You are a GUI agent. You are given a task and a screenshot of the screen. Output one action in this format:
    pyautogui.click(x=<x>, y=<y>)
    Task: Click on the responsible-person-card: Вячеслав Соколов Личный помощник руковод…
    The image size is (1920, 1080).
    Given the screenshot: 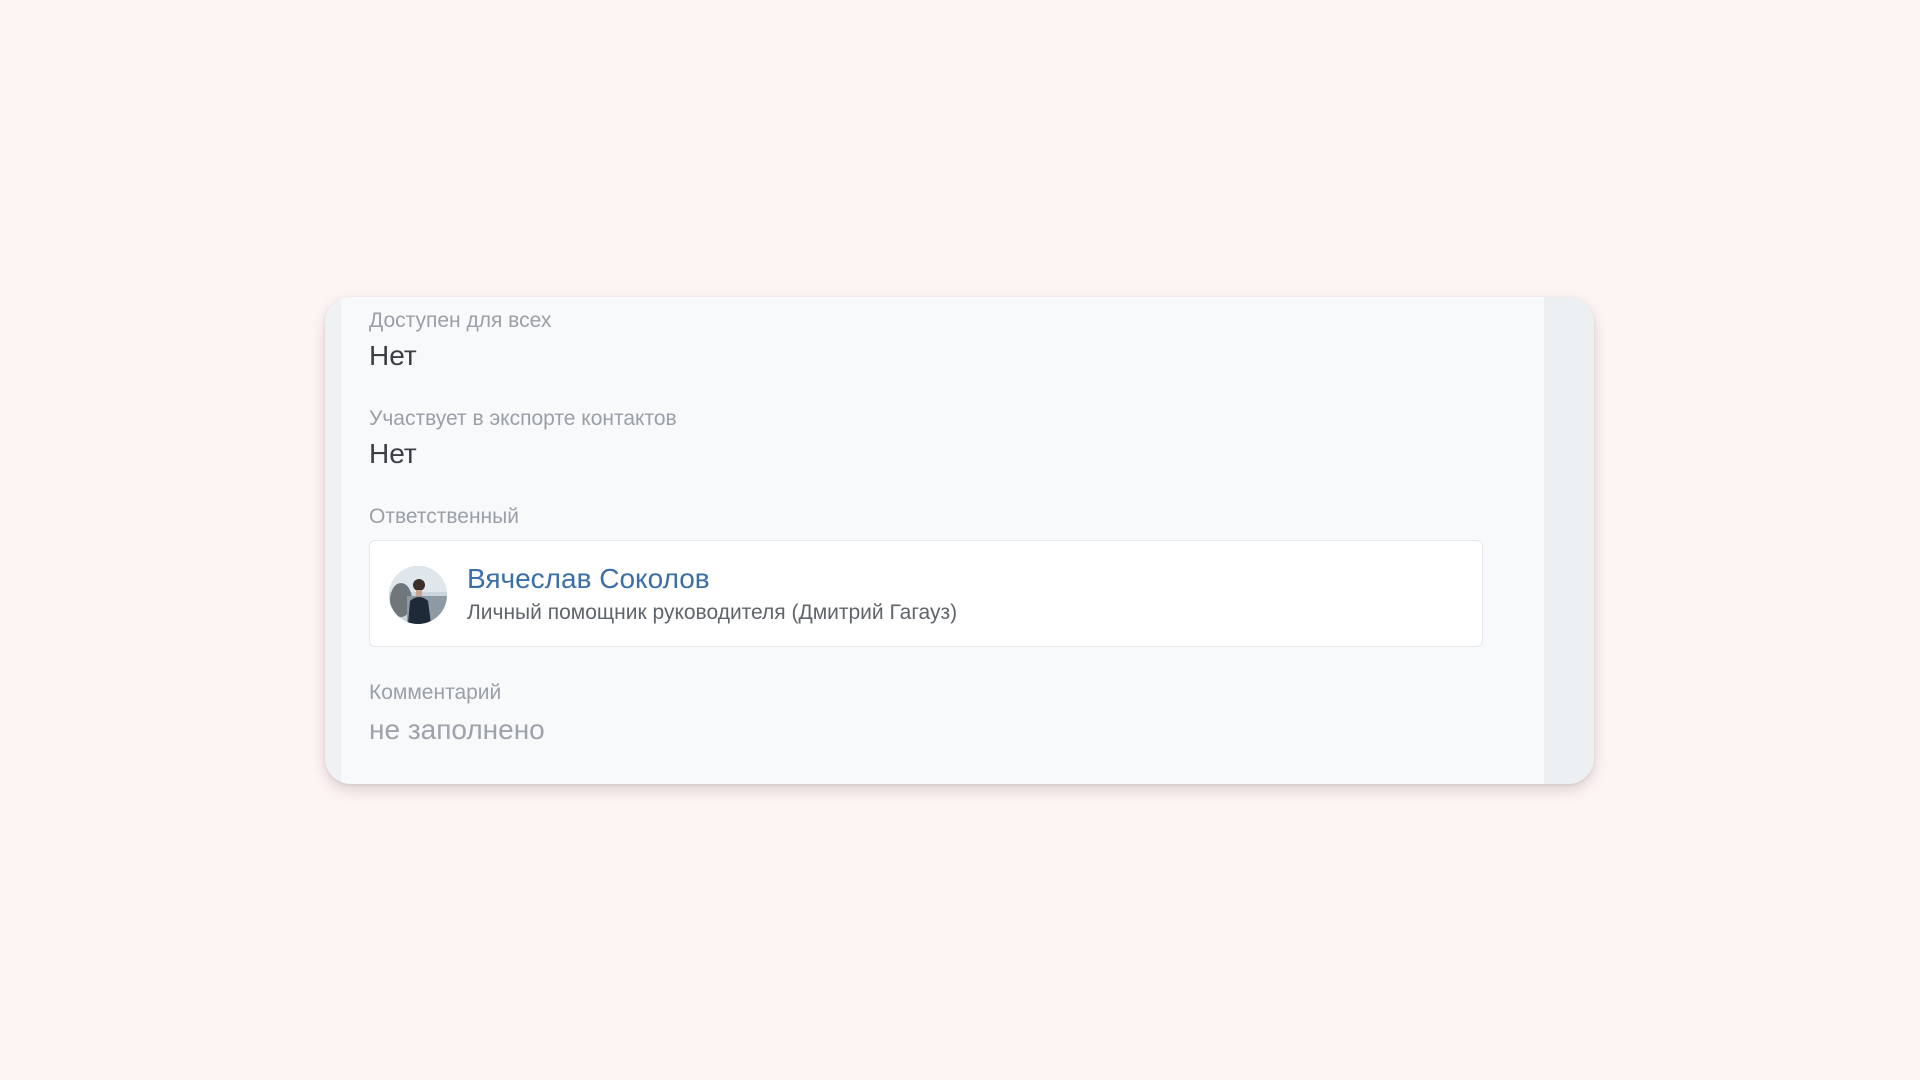 What is the action you would take?
    pyautogui.click(x=926, y=593)
    